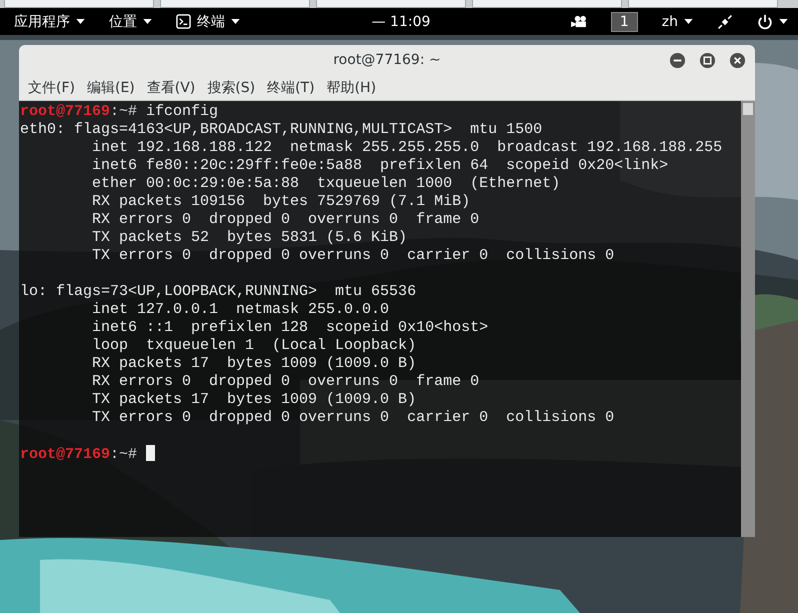 The width and height of the screenshot is (798, 613). Describe the element at coordinates (707, 60) in the screenshot. I see `maximize-icon` at that location.